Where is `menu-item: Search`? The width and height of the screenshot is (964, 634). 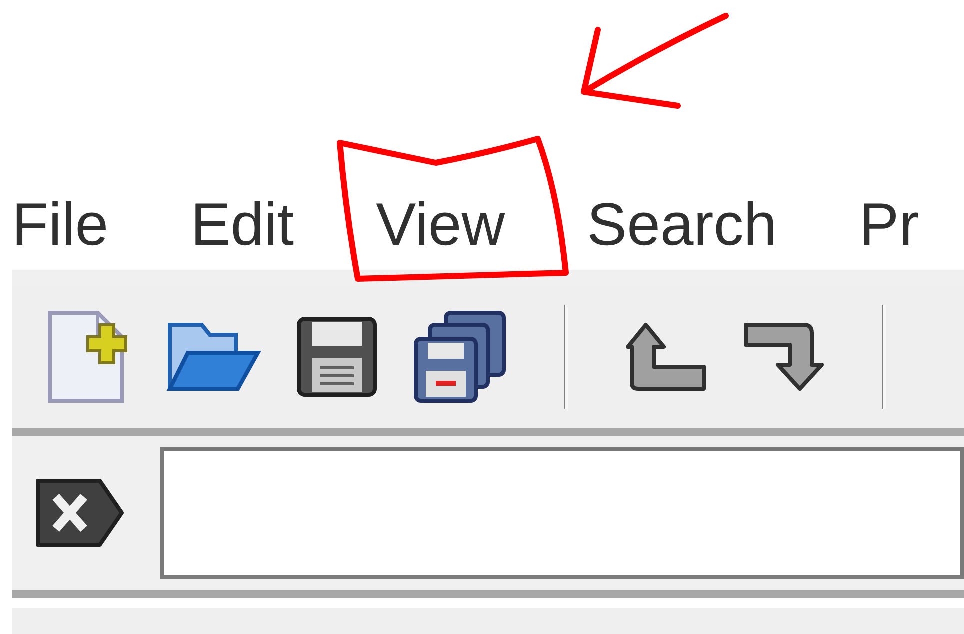
menu-item: Search is located at coordinates (682, 224).